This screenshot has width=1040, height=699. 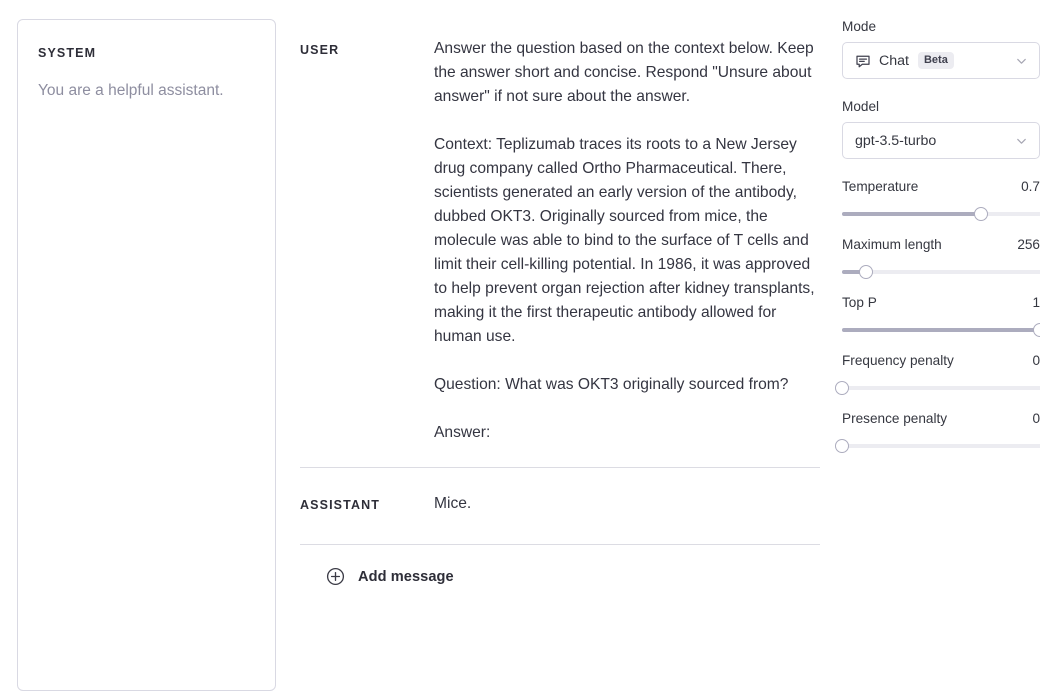 I want to click on slider-block-maximum-length: Maximum length 256, so click(x=941, y=259).